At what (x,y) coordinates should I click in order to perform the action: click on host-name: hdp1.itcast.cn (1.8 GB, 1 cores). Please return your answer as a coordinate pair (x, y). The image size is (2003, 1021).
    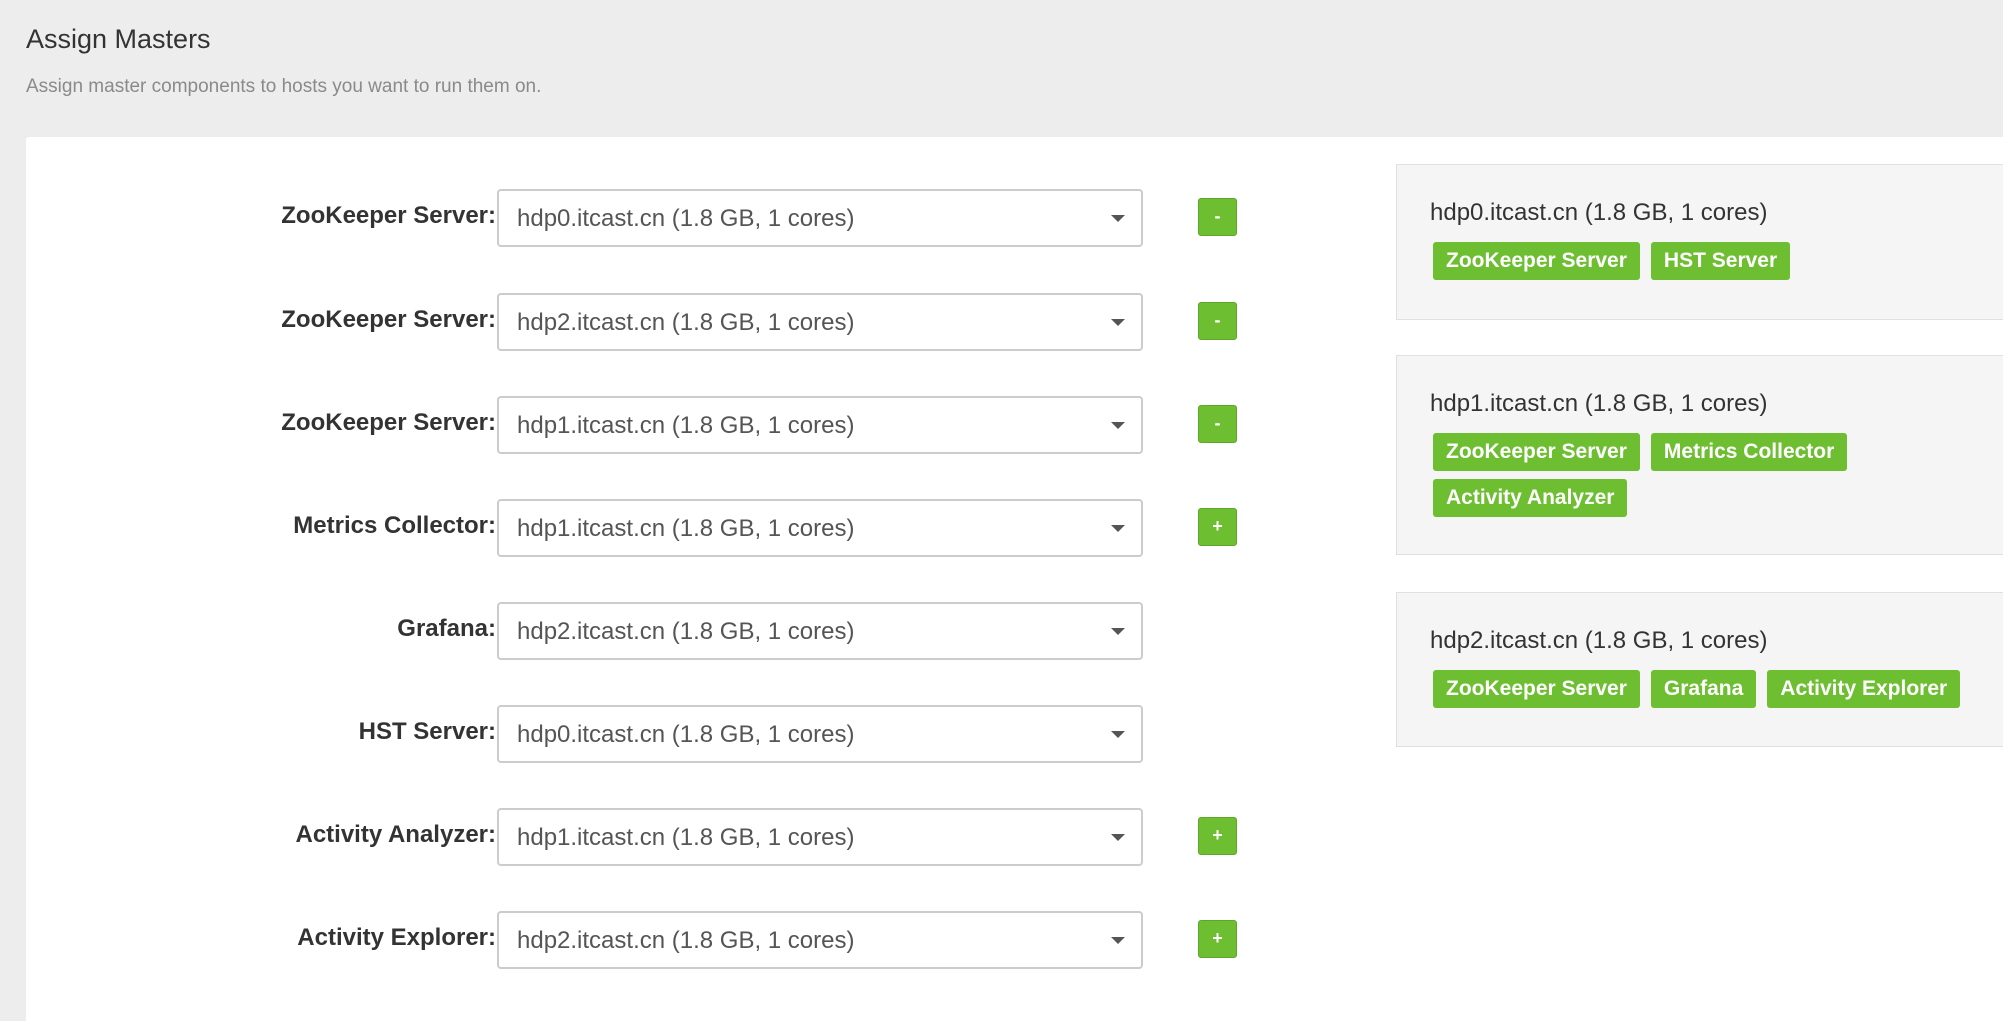
    Looking at the image, I should click on (1599, 403).